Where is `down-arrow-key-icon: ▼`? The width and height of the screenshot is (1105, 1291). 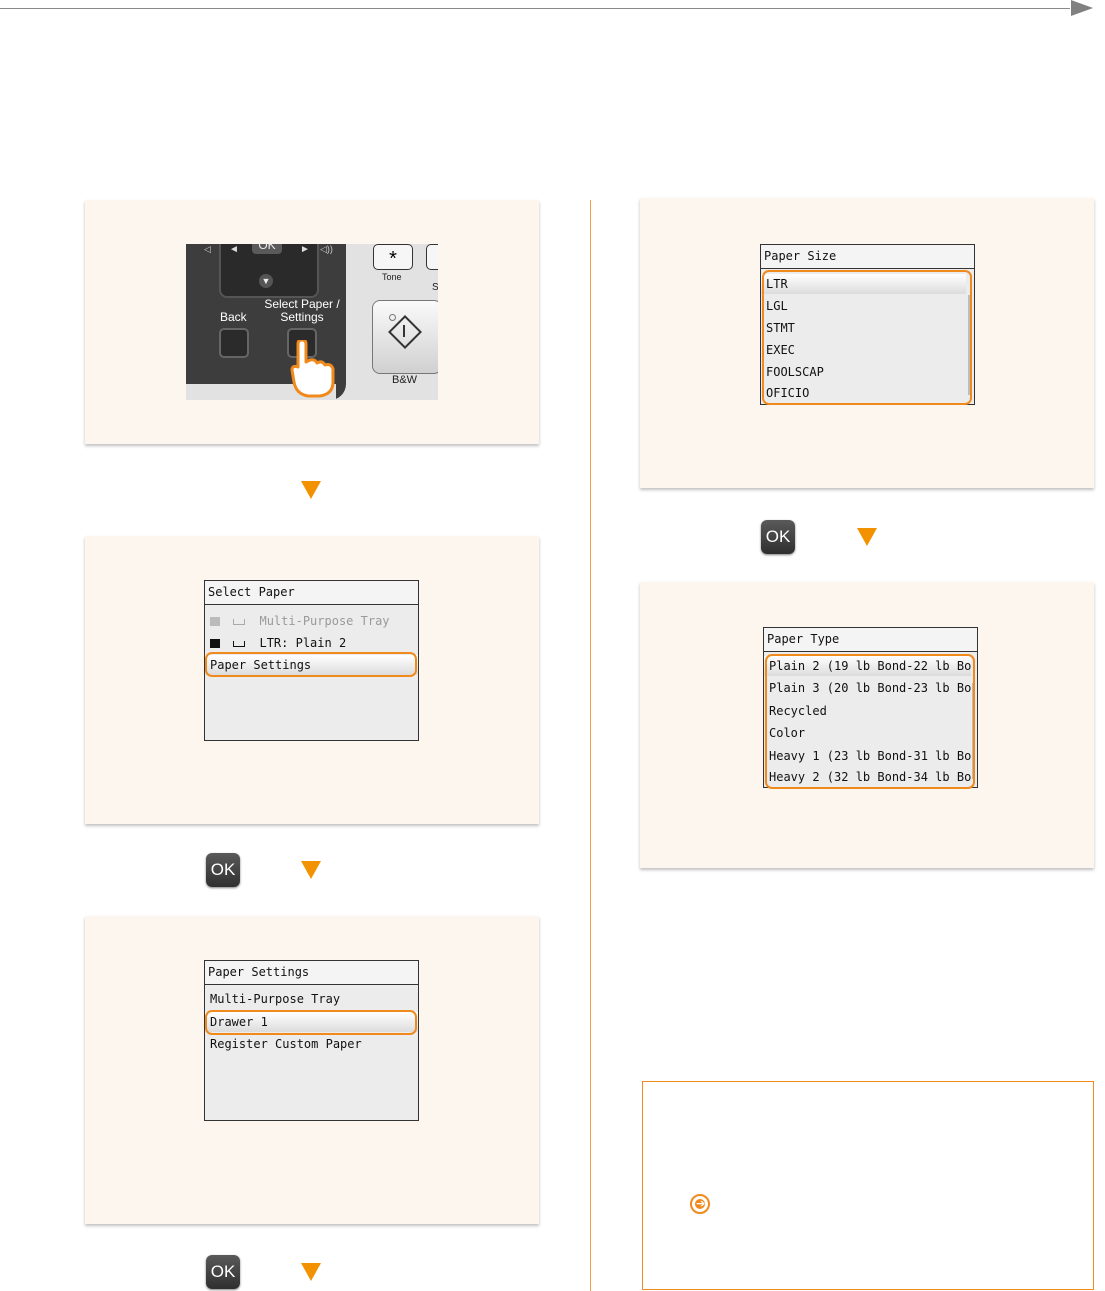 down-arrow-key-icon: ▼ is located at coordinates (266, 281).